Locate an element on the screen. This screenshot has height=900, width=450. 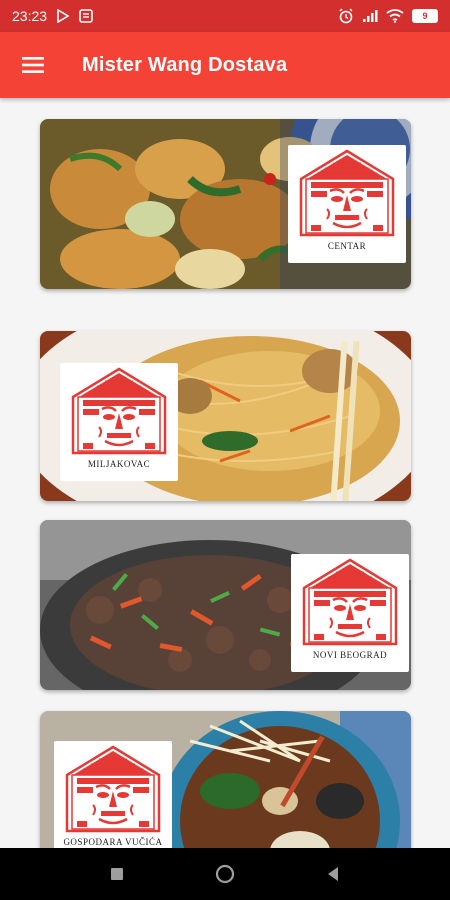
restaurant-label: NOVI BEOGRAD is located at coordinates (350, 655).